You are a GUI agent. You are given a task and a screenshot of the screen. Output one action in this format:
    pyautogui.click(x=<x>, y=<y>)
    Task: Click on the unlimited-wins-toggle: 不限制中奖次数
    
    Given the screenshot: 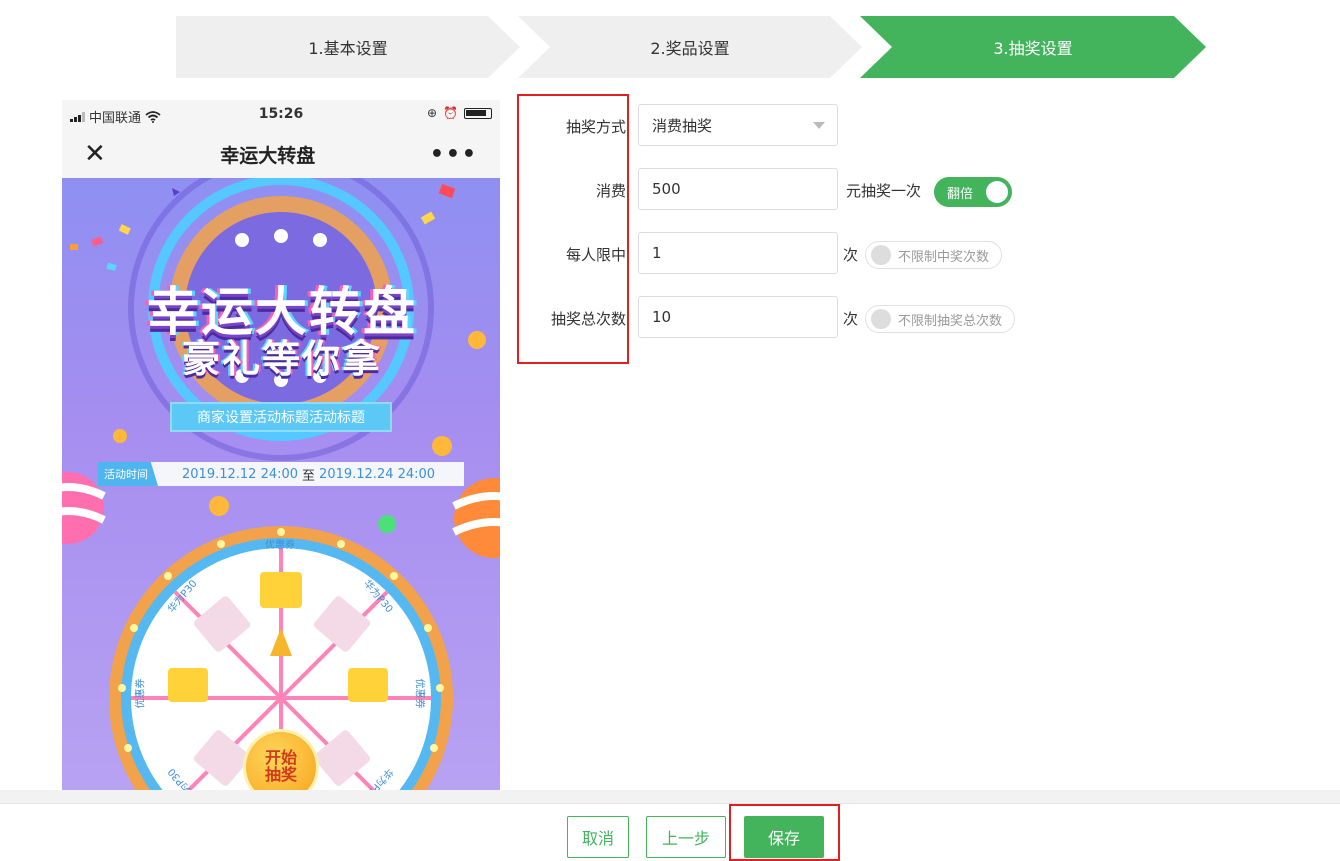 What is the action you would take?
    pyautogui.click(x=934, y=255)
    